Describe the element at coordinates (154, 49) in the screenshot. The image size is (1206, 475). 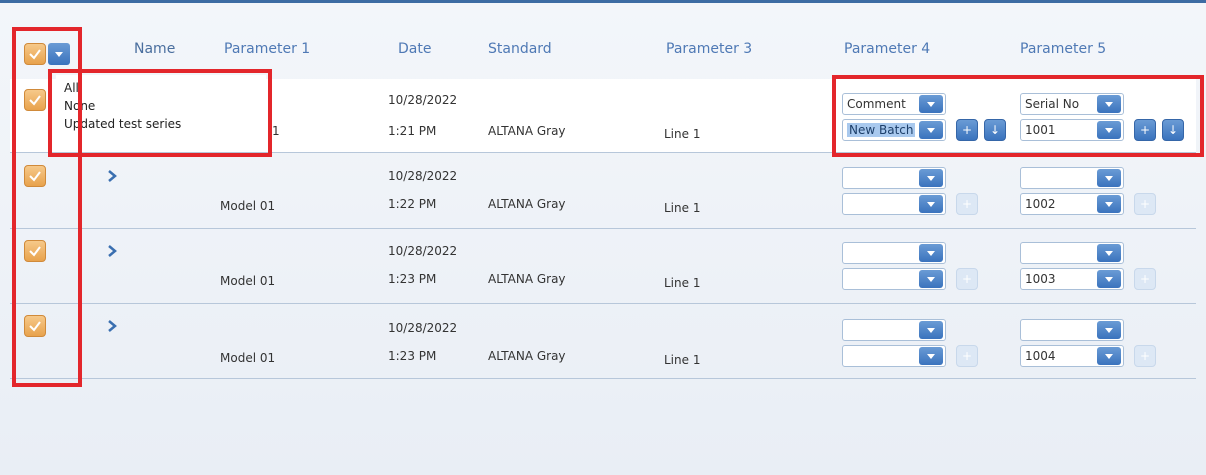
I see `column-header-name: Name` at that location.